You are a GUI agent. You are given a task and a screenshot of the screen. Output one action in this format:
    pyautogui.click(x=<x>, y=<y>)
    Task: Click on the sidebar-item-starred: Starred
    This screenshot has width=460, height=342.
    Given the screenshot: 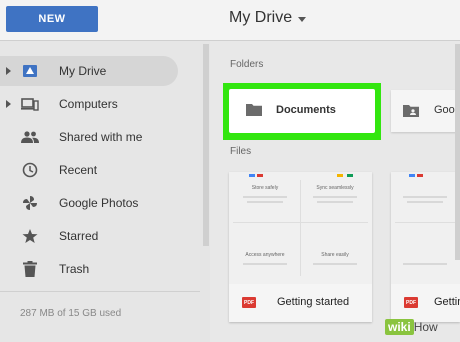 What is the action you would take?
    pyautogui.click(x=89, y=236)
    